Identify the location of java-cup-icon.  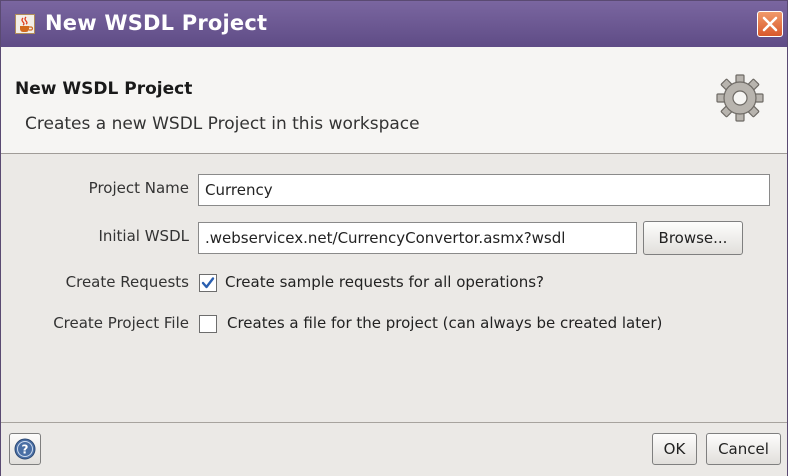
(25, 24).